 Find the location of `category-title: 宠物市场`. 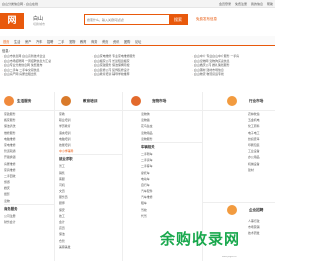

category-title: 宠物市场 is located at coordinates (159, 101).